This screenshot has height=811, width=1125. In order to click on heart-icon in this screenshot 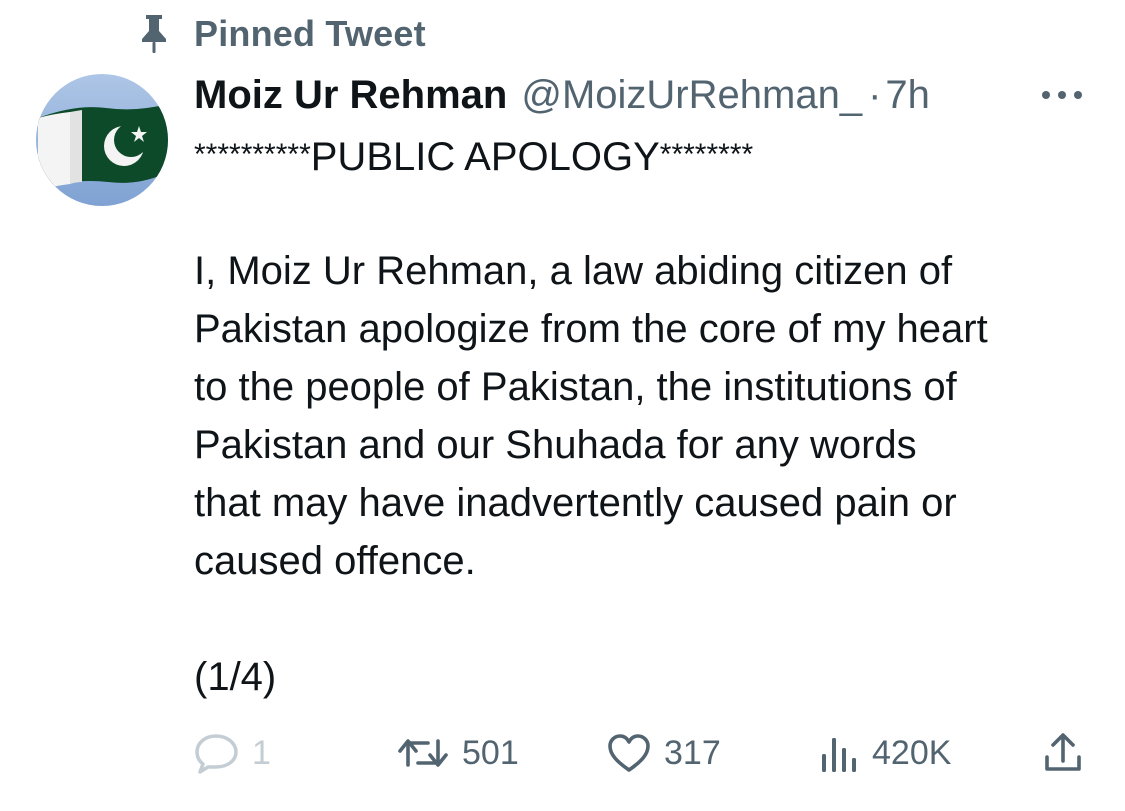, I will do `click(629, 753)`.